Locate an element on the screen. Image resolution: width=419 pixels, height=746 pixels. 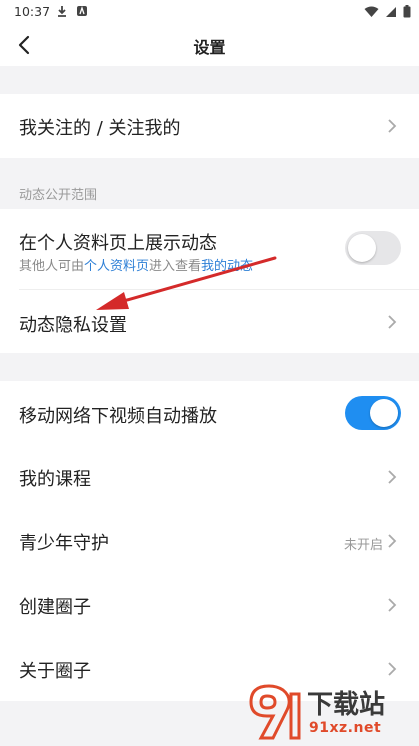
dynamic-privacy-label: 动态隐私设置 is located at coordinates (73, 325).